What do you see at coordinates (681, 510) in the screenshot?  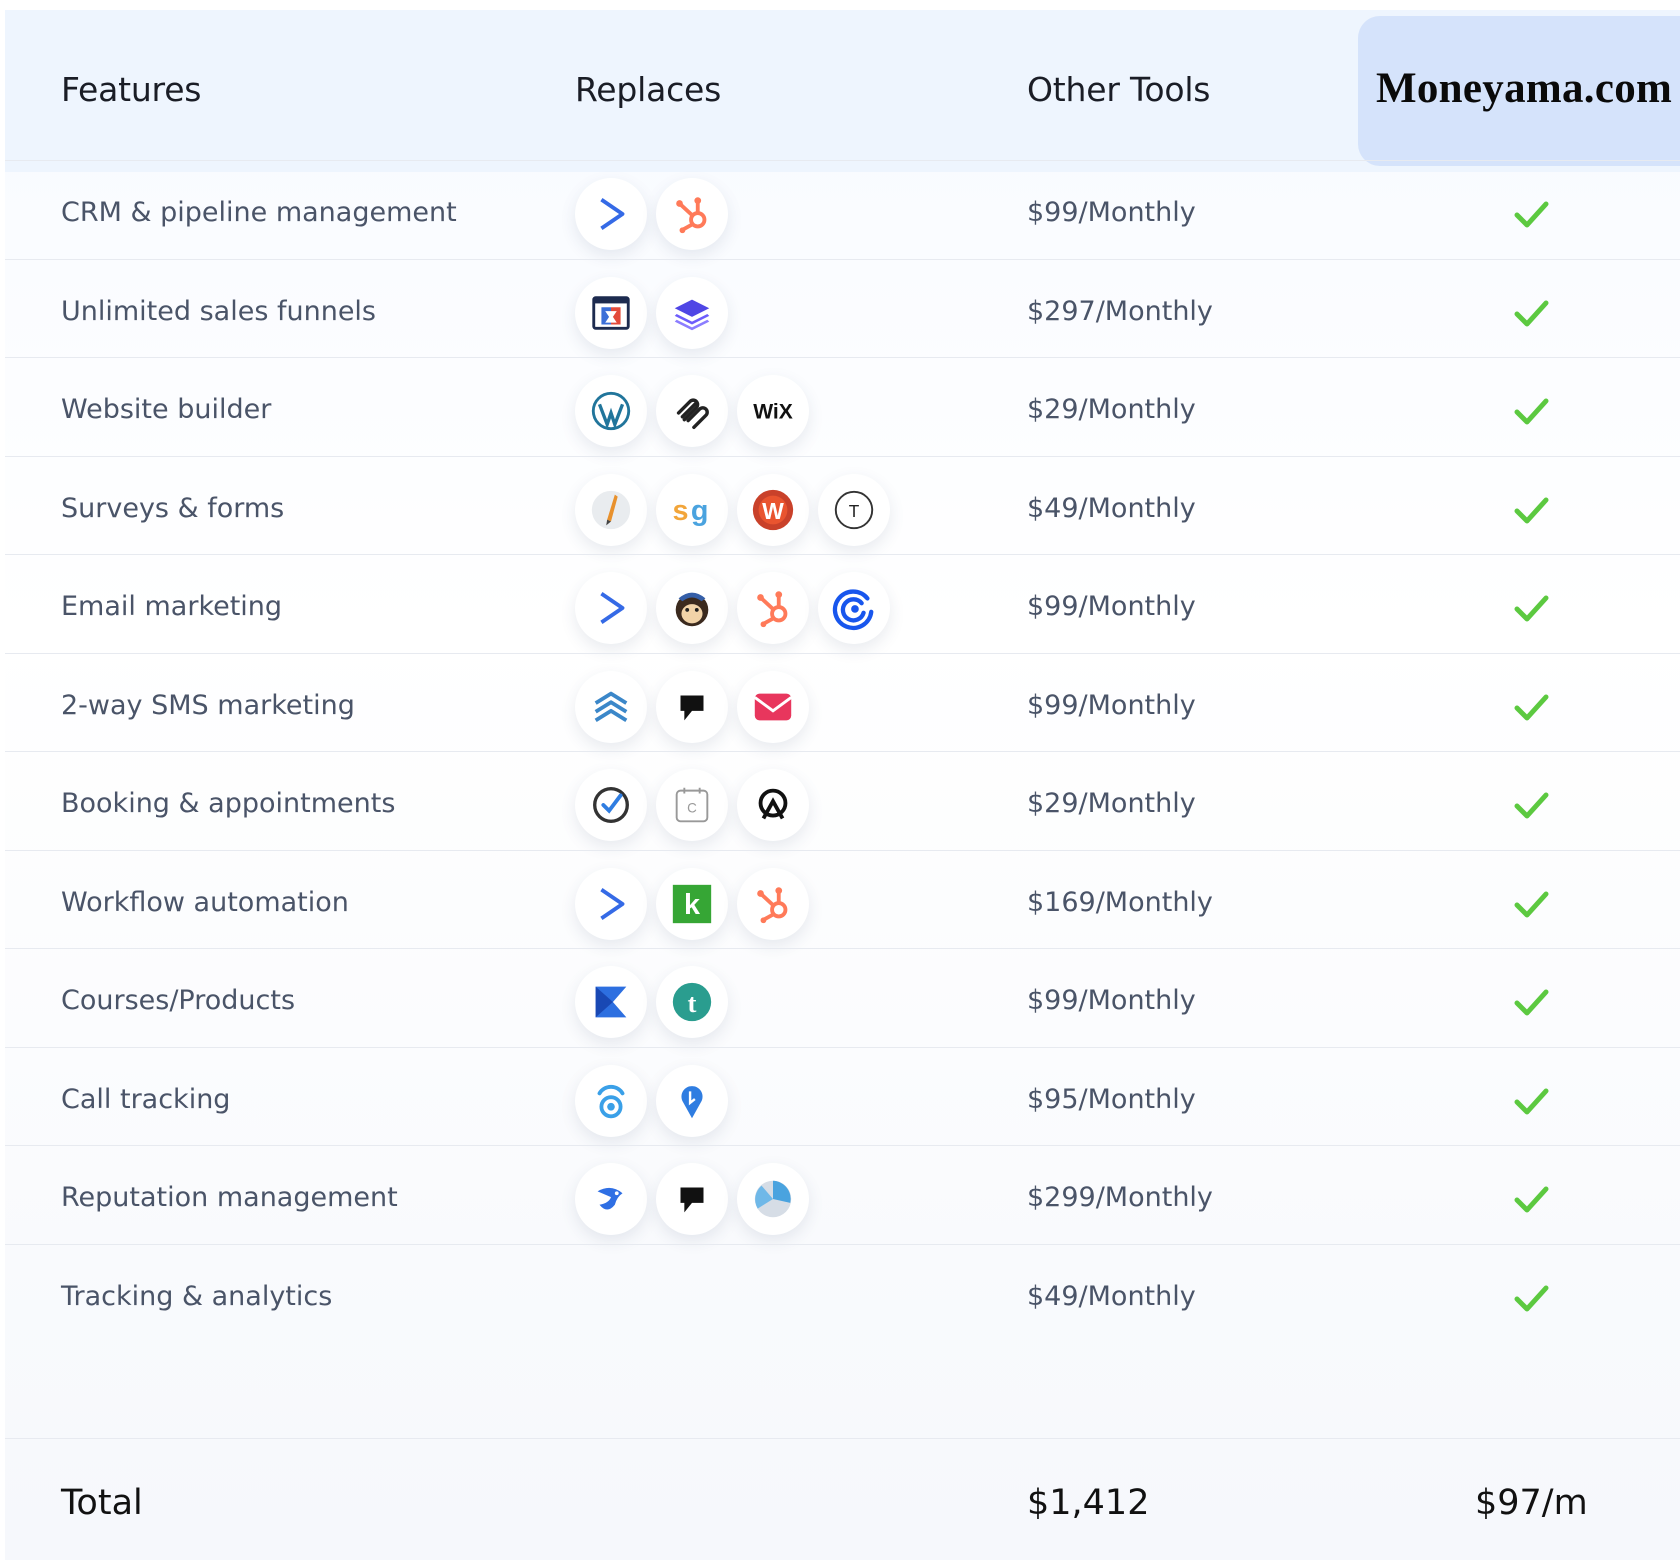 I see `svg-text: s` at bounding box center [681, 510].